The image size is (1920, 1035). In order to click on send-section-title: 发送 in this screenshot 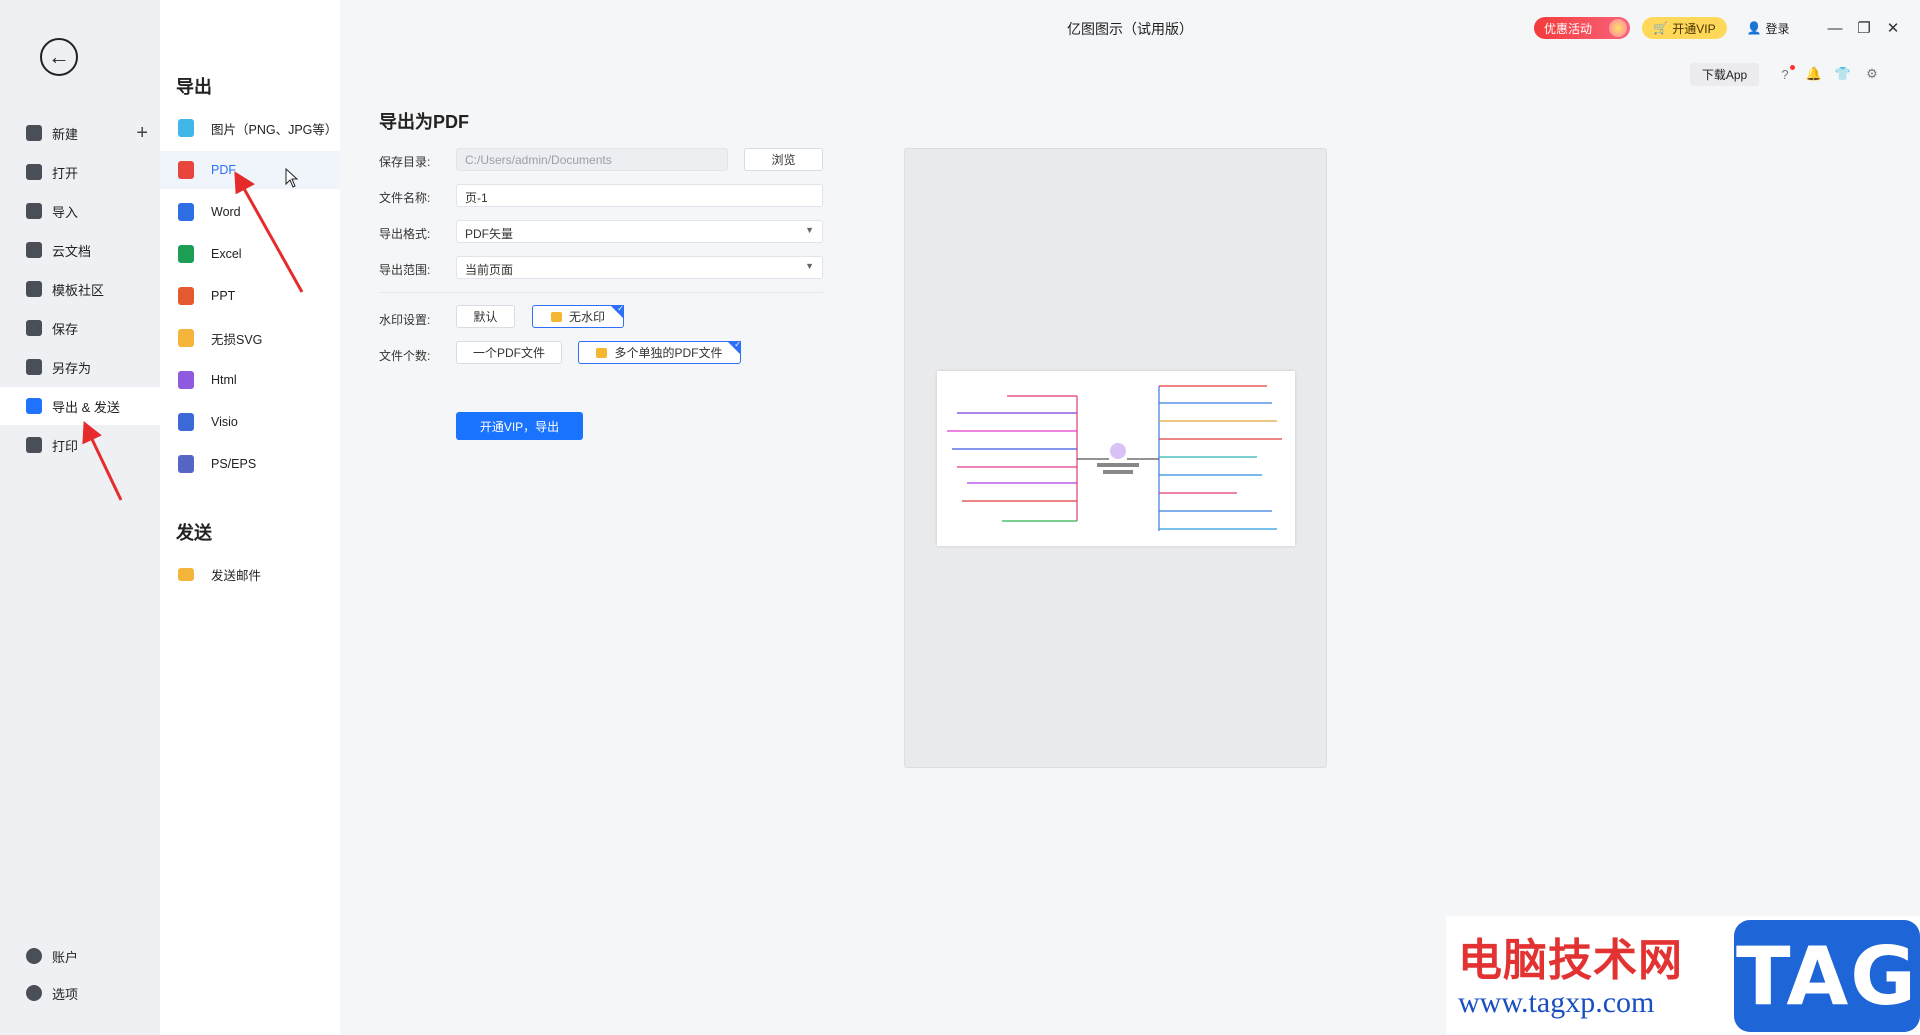, I will do `click(194, 533)`.